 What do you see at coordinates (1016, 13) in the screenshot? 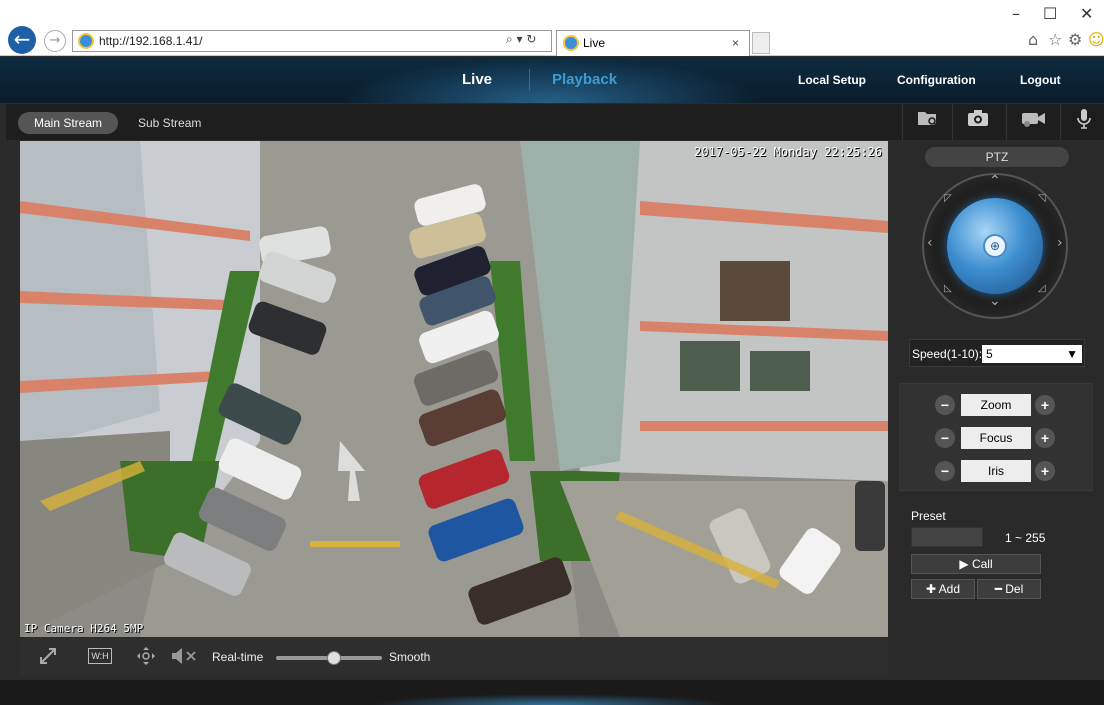
I see `minimize-button: –` at bounding box center [1016, 13].